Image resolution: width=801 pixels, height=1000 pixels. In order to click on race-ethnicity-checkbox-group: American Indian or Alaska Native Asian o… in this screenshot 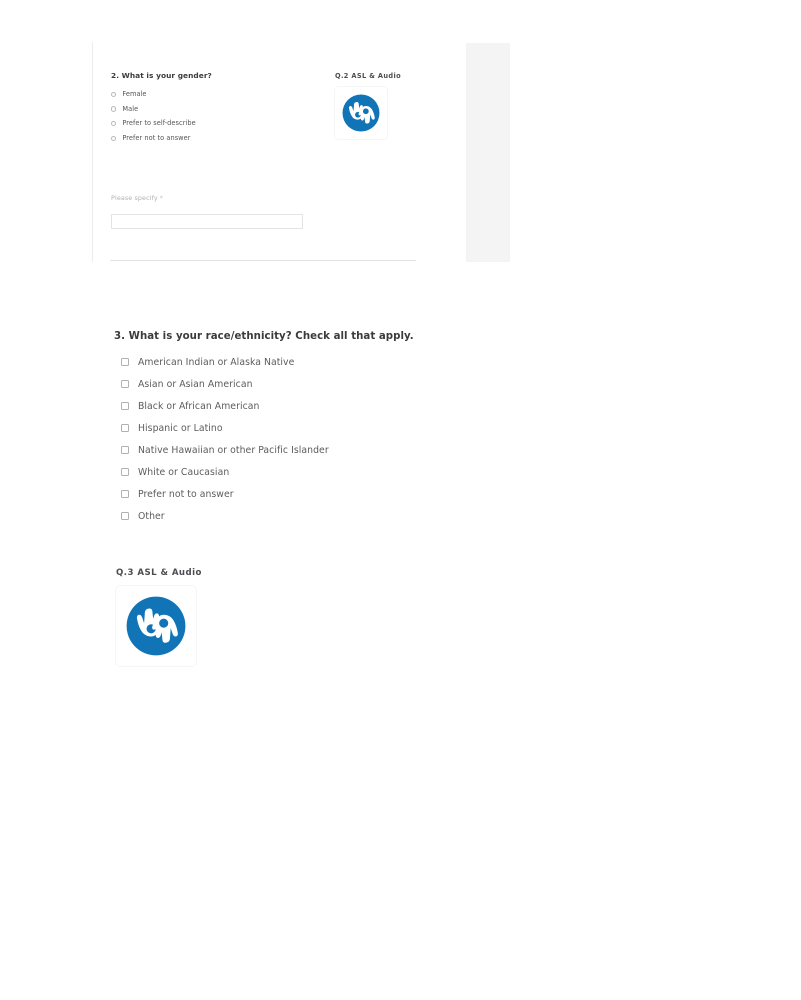, I will do `click(314, 439)`.